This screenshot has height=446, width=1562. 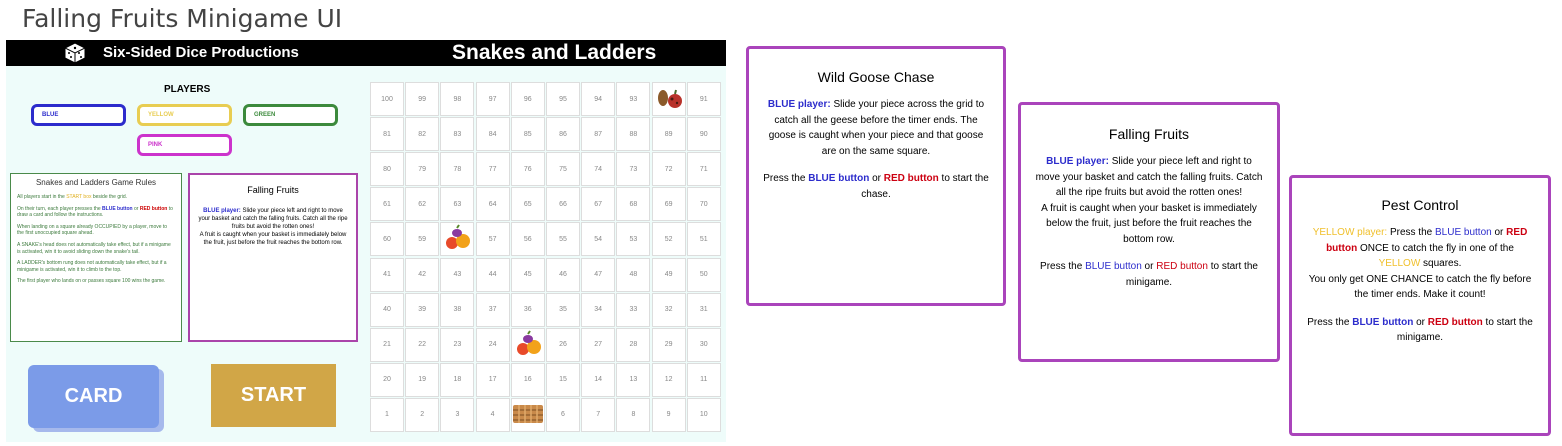 I want to click on board-square-91: 91, so click(x=703, y=99).